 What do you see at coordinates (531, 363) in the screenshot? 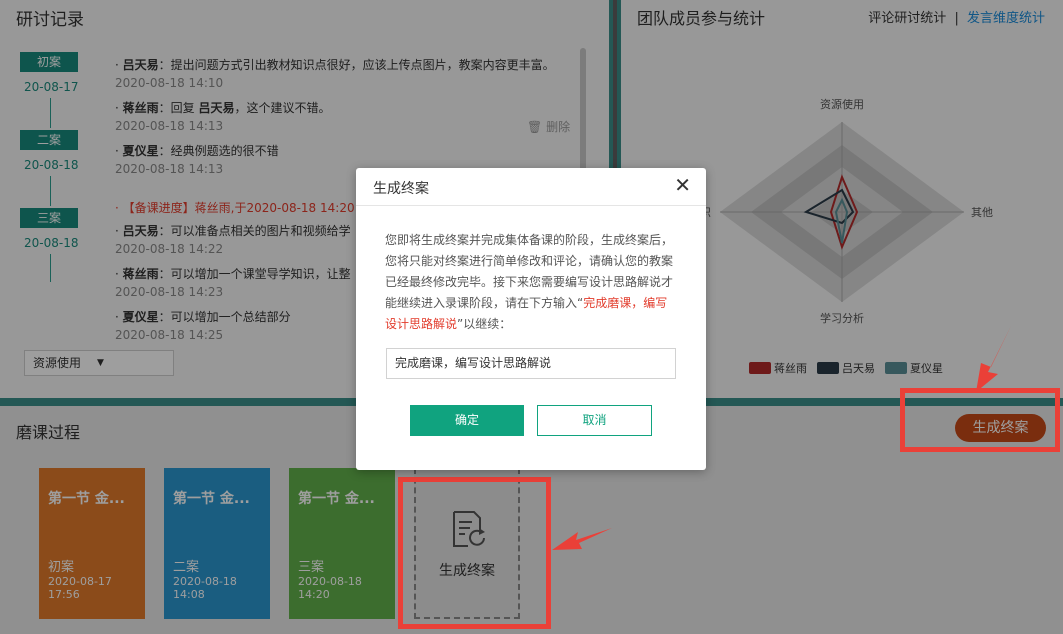
I see `confirmation-input: 完成磨课，编写设计思路解说` at bounding box center [531, 363].